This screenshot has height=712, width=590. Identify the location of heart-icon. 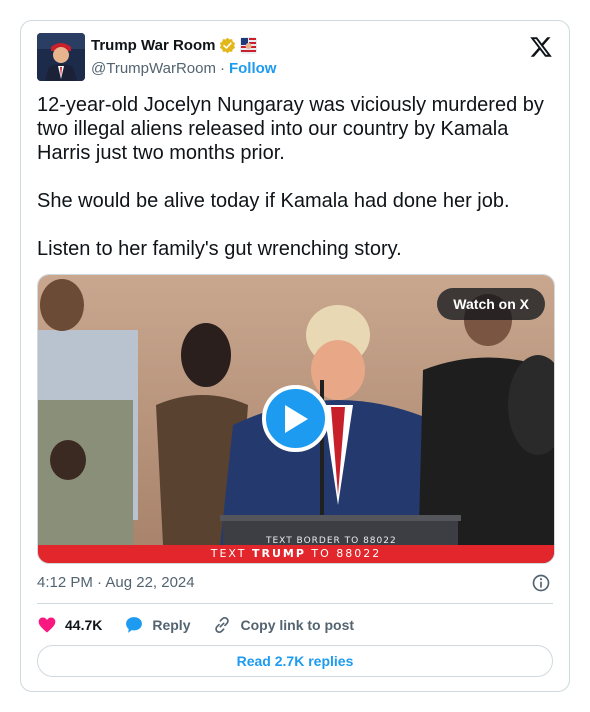
(47, 625).